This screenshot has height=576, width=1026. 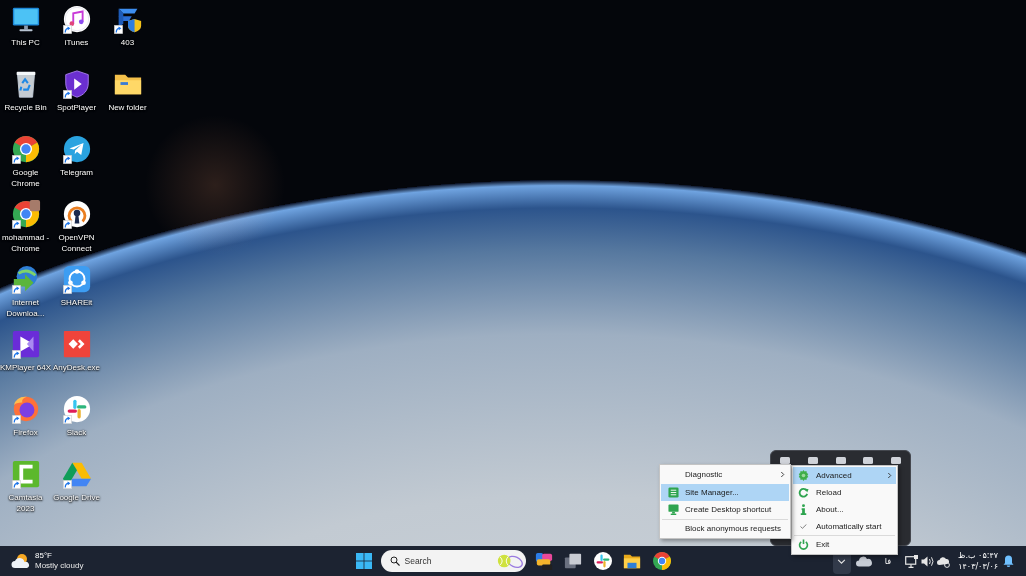 I want to click on power-icon, so click(x=803, y=544).